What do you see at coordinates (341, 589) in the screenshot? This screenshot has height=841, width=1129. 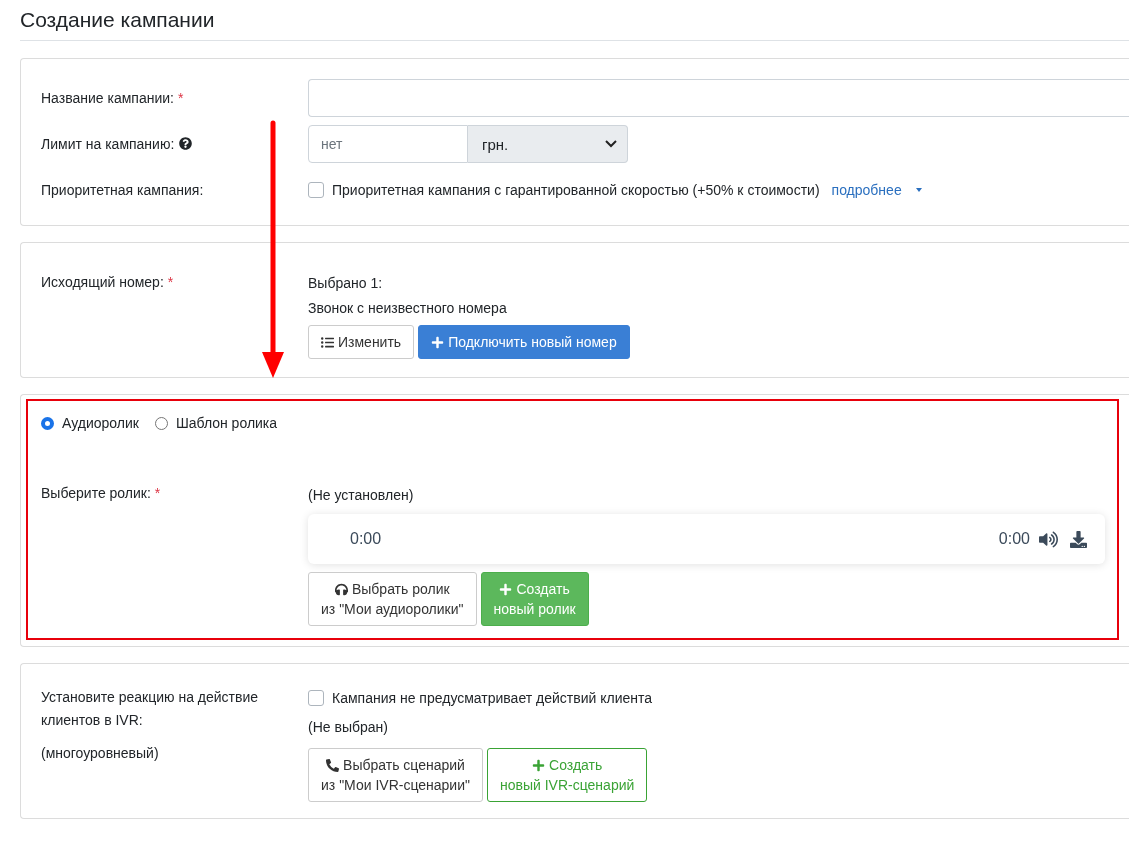 I see `headphones-icon` at bounding box center [341, 589].